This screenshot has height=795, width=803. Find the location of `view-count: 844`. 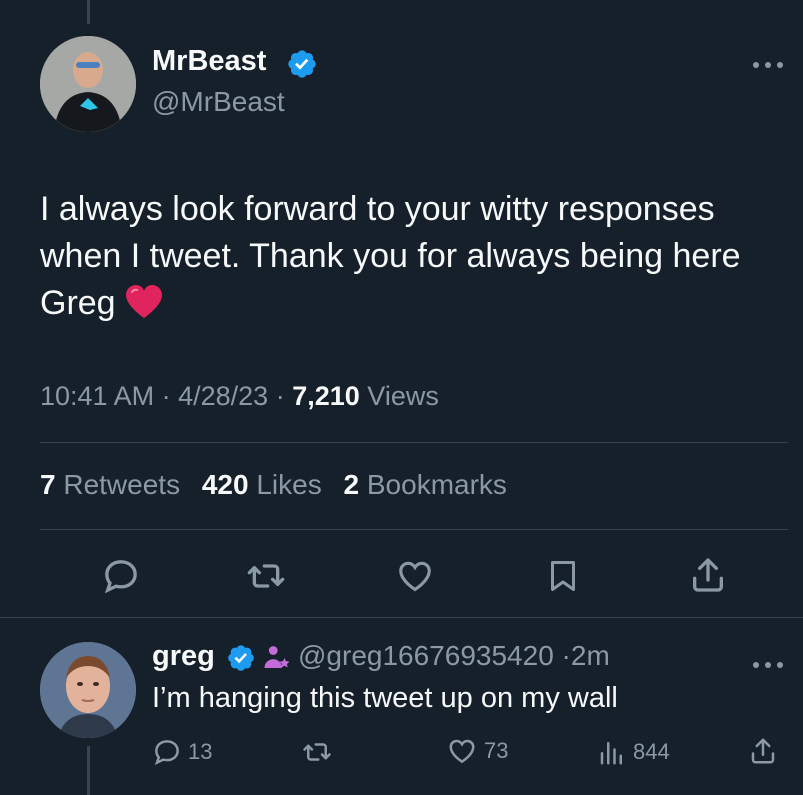

view-count: 844 is located at coordinates (651, 751).